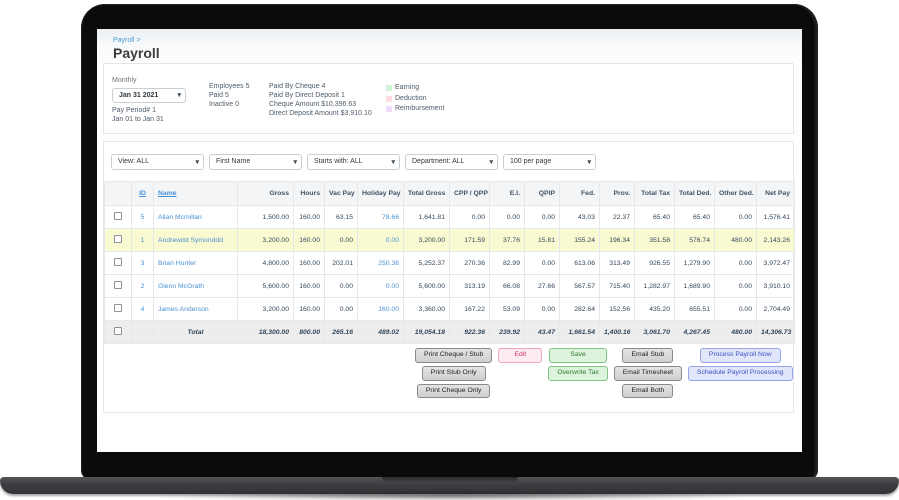 The width and height of the screenshot is (899, 500). I want to click on employees-count: Employees 5, so click(229, 86).